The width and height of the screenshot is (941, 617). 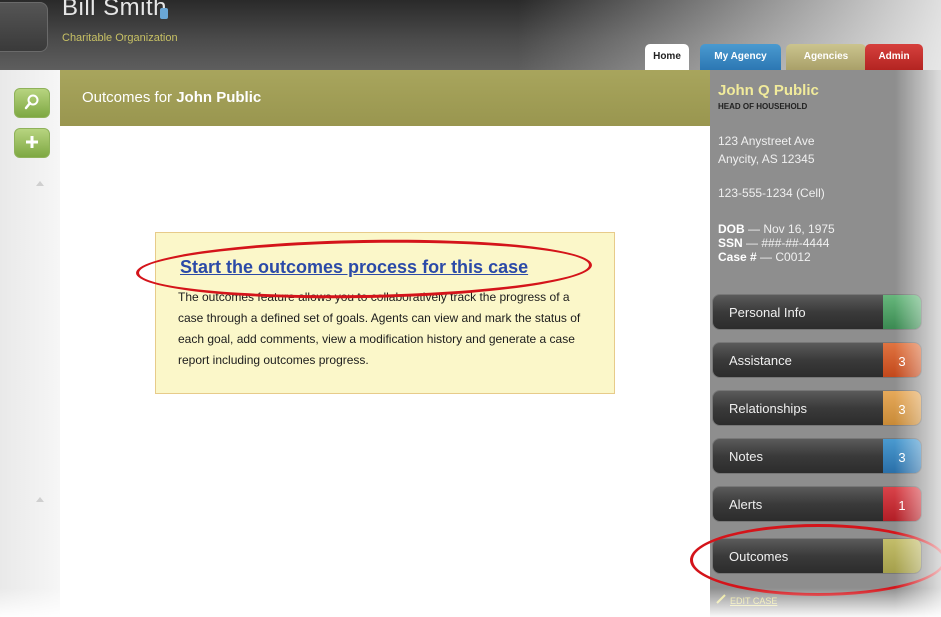 What do you see at coordinates (721, 599) in the screenshot?
I see `pencil-icon` at bounding box center [721, 599].